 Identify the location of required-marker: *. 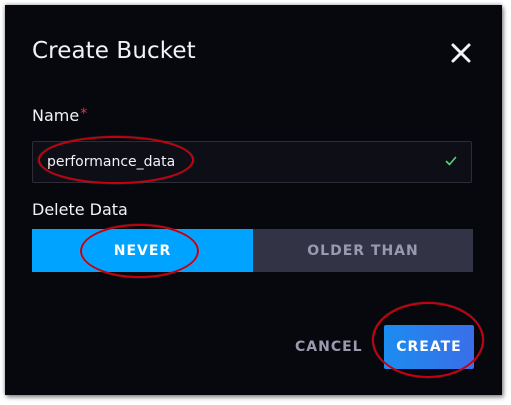
(84, 114).